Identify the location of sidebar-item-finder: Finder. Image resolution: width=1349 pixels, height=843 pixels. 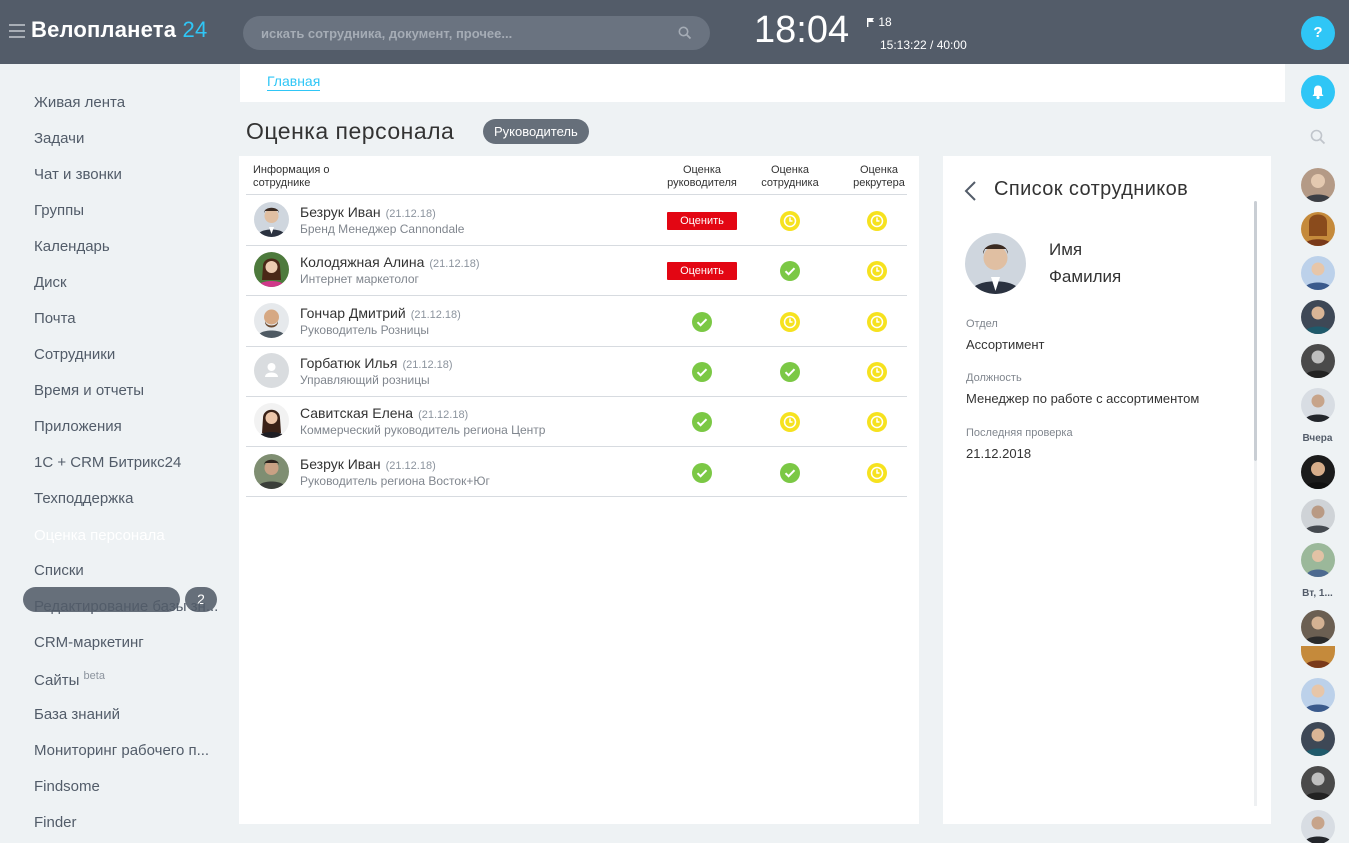
(55, 822).